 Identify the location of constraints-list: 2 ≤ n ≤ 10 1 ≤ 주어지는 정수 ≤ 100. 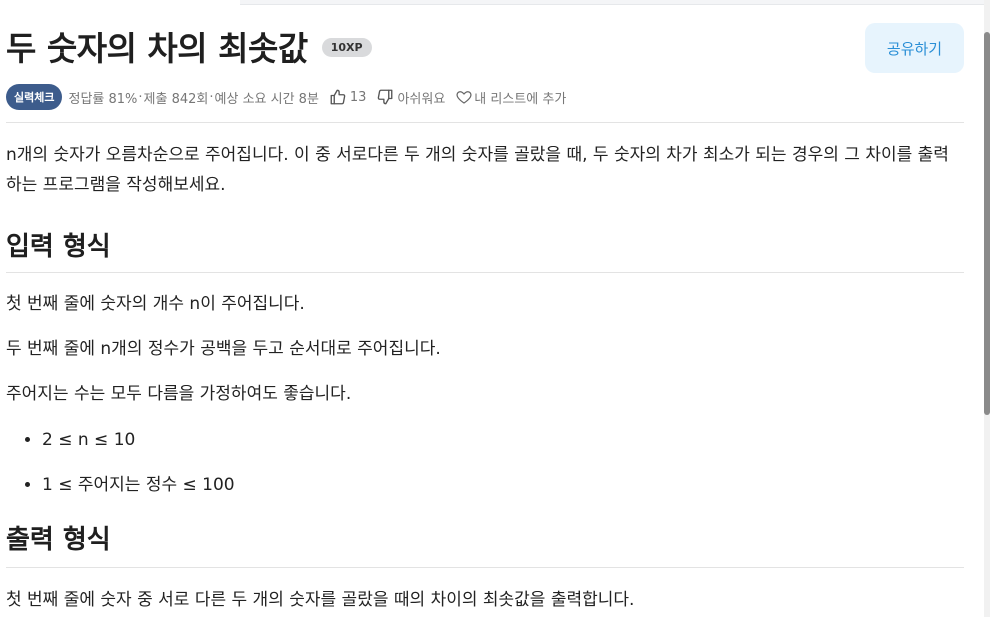
(474, 462).